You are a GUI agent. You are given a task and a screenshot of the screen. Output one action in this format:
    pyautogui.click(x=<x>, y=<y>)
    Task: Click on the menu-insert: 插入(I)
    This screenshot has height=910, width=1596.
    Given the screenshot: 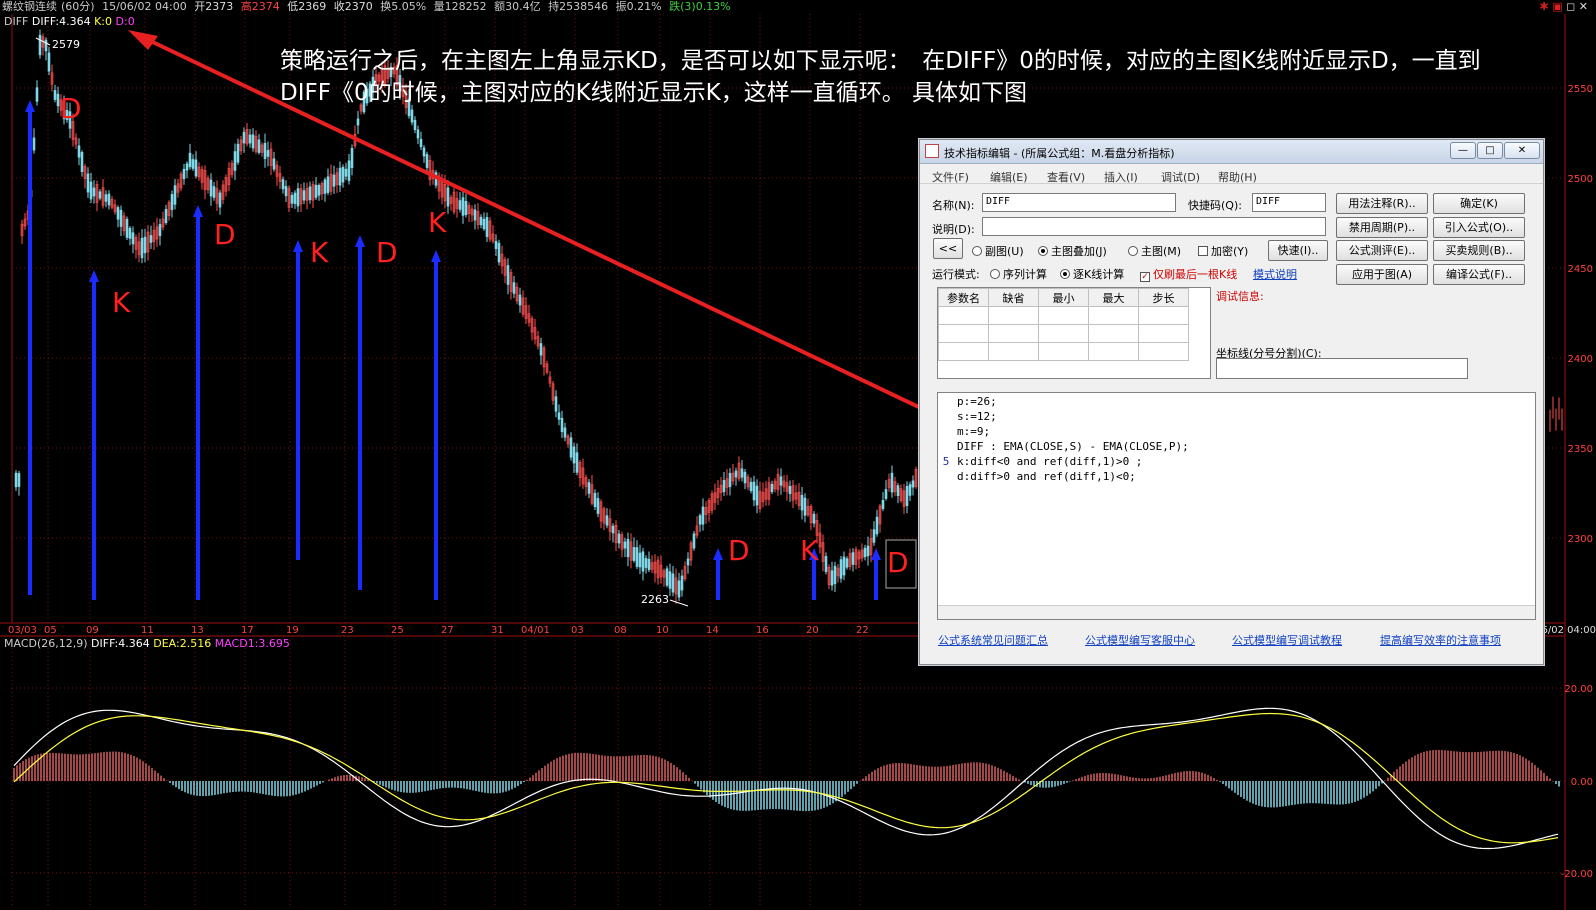 What is the action you would take?
    pyautogui.click(x=1121, y=177)
    